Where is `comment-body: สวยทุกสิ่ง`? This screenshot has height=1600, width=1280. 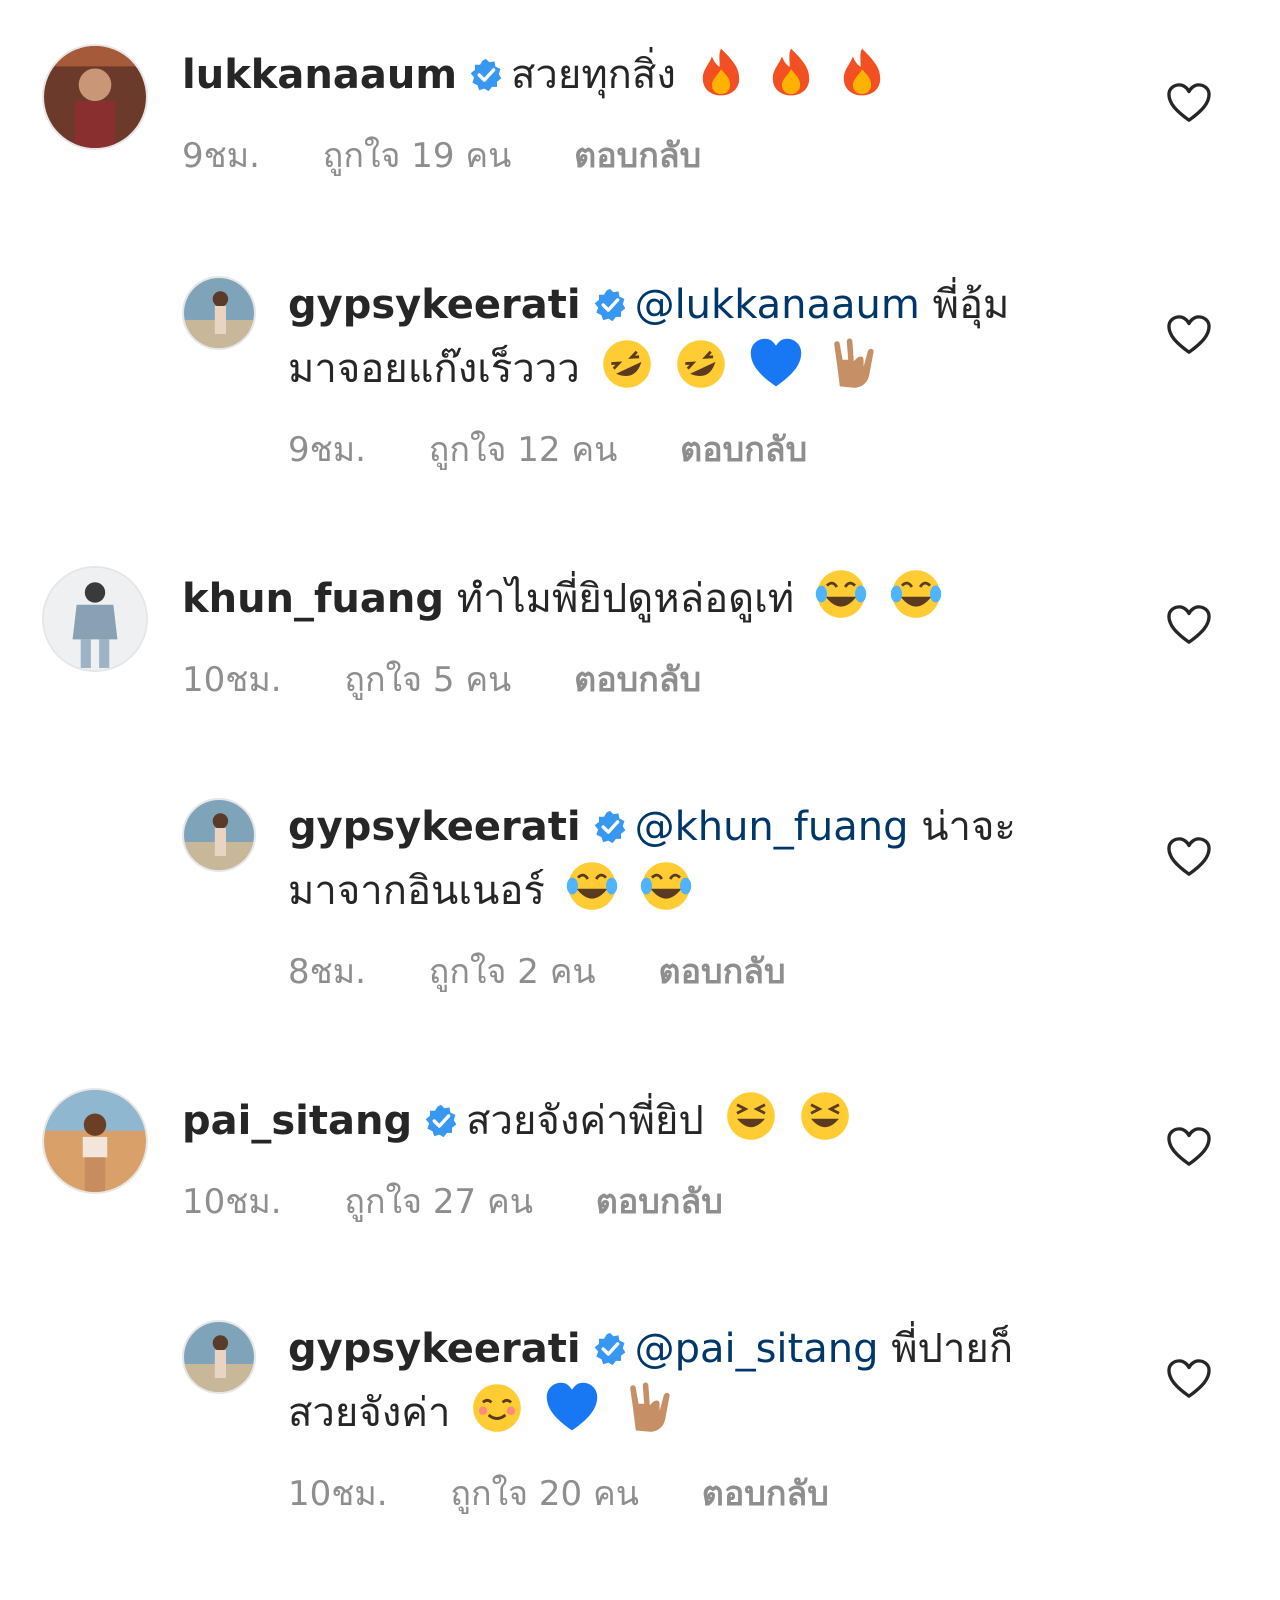
comment-body: สวยทุกสิ่ง is located at coordinates (593, 75).